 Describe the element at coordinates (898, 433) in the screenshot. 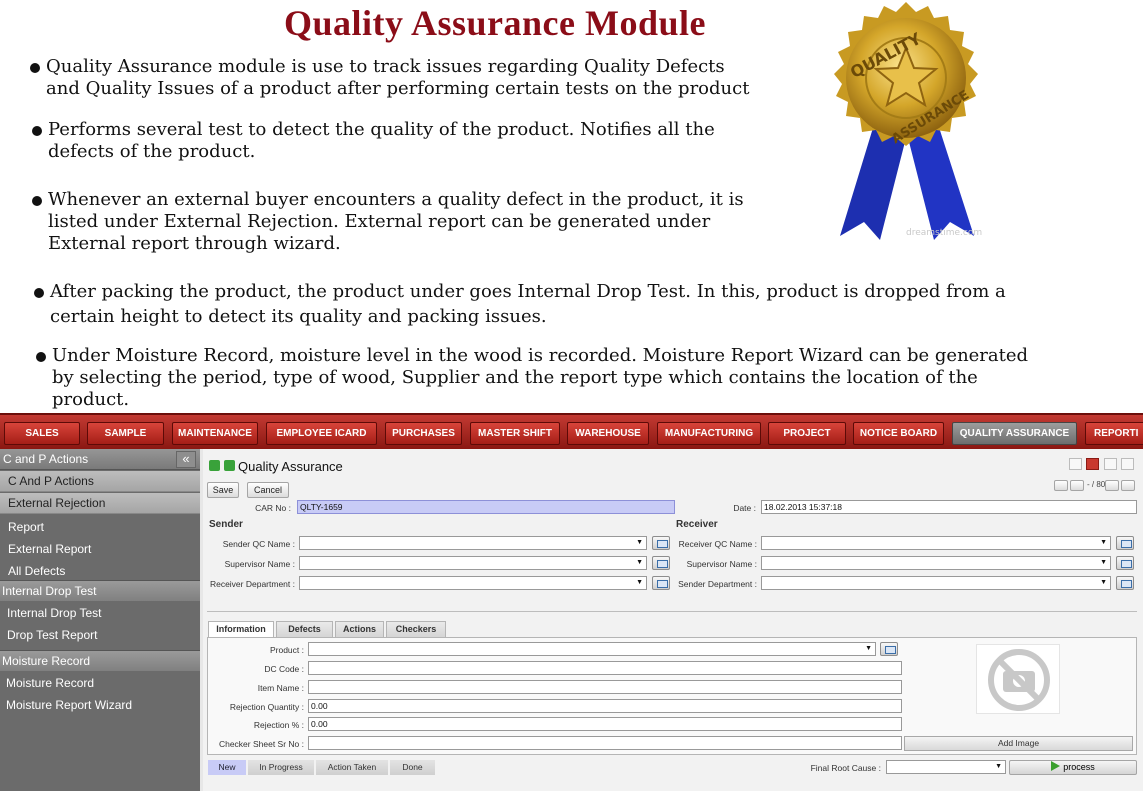

I see `menu-notice-board: NOTICE BOARD` at that location.